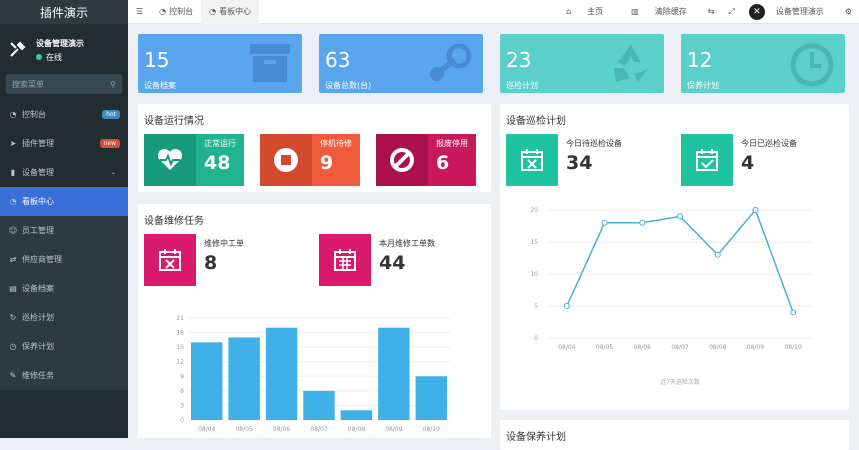  What do you see at coordinates (38, 201) in the screenshot?
I see `sidebar-item-label: 看板中心` at bounding box center [38, 201].